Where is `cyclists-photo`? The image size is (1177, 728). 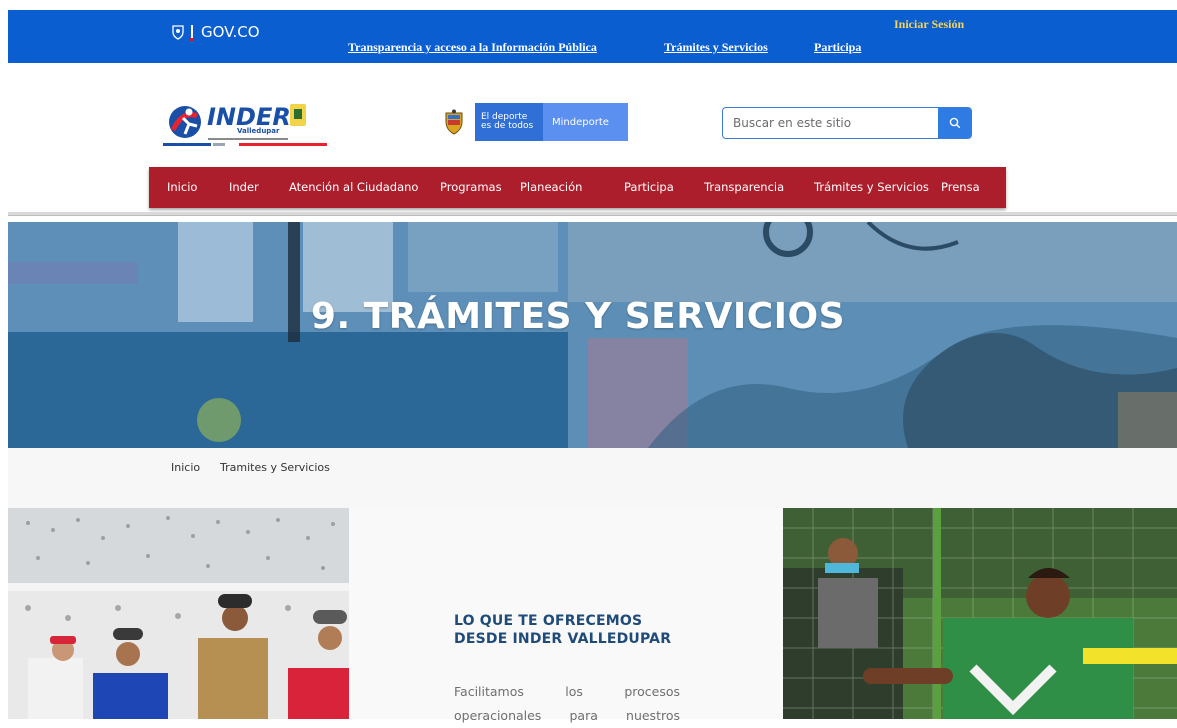
cyclists-photo is located at coordinates (178, 613).